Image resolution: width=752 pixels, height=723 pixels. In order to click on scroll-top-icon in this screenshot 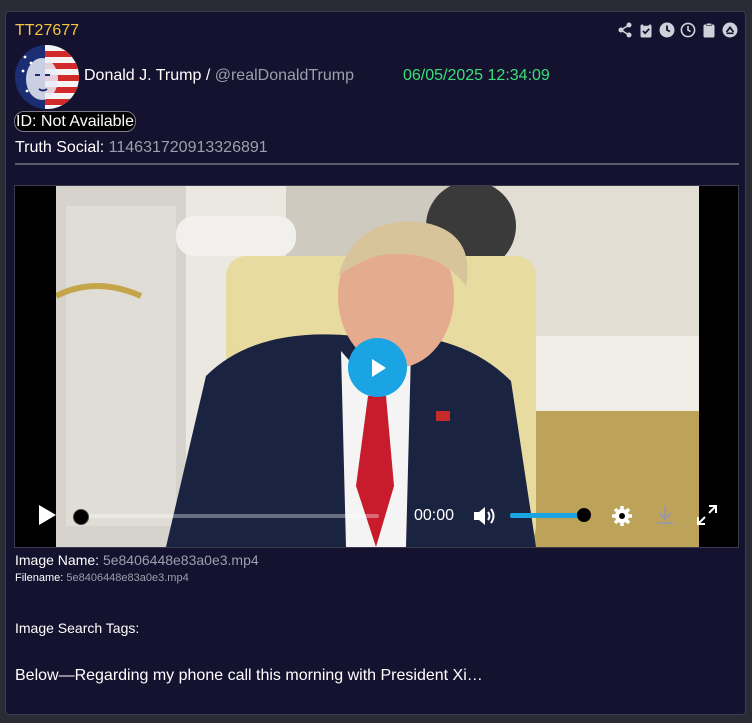, I will do `click(730, 30)`.